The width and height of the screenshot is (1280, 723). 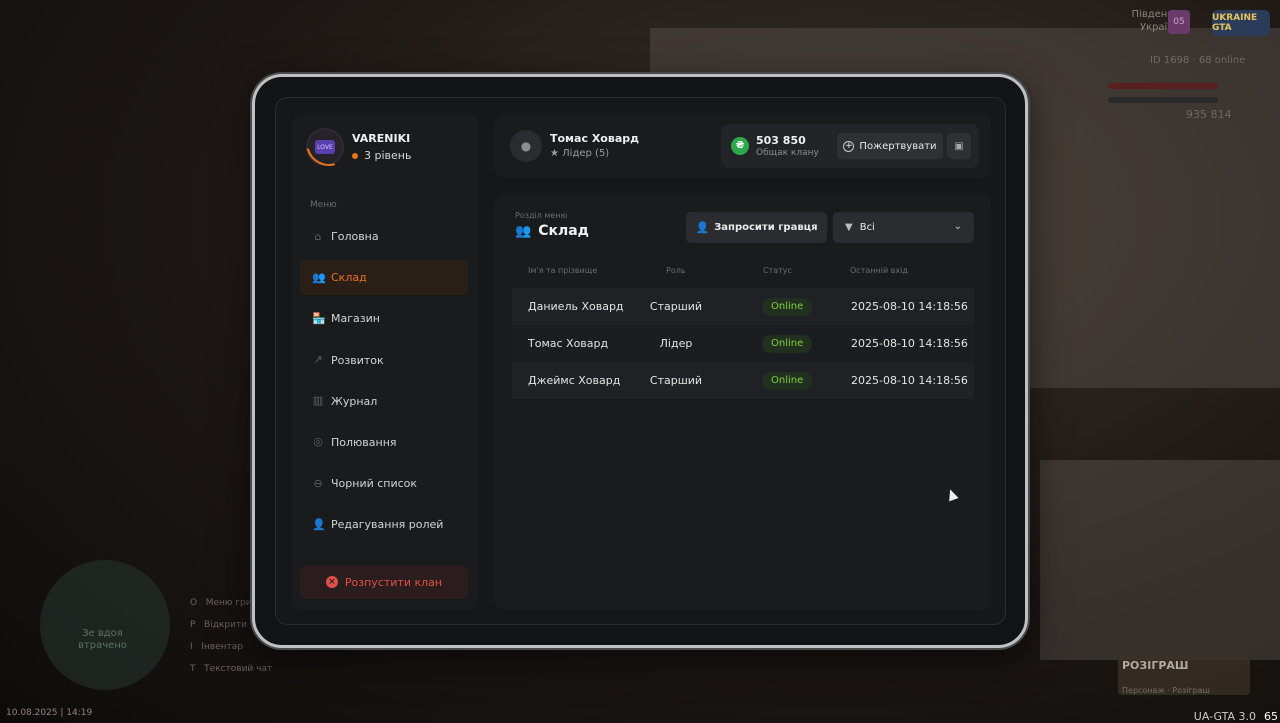 I want to click on archive-icon: ▣, so click(x=959, y=146).